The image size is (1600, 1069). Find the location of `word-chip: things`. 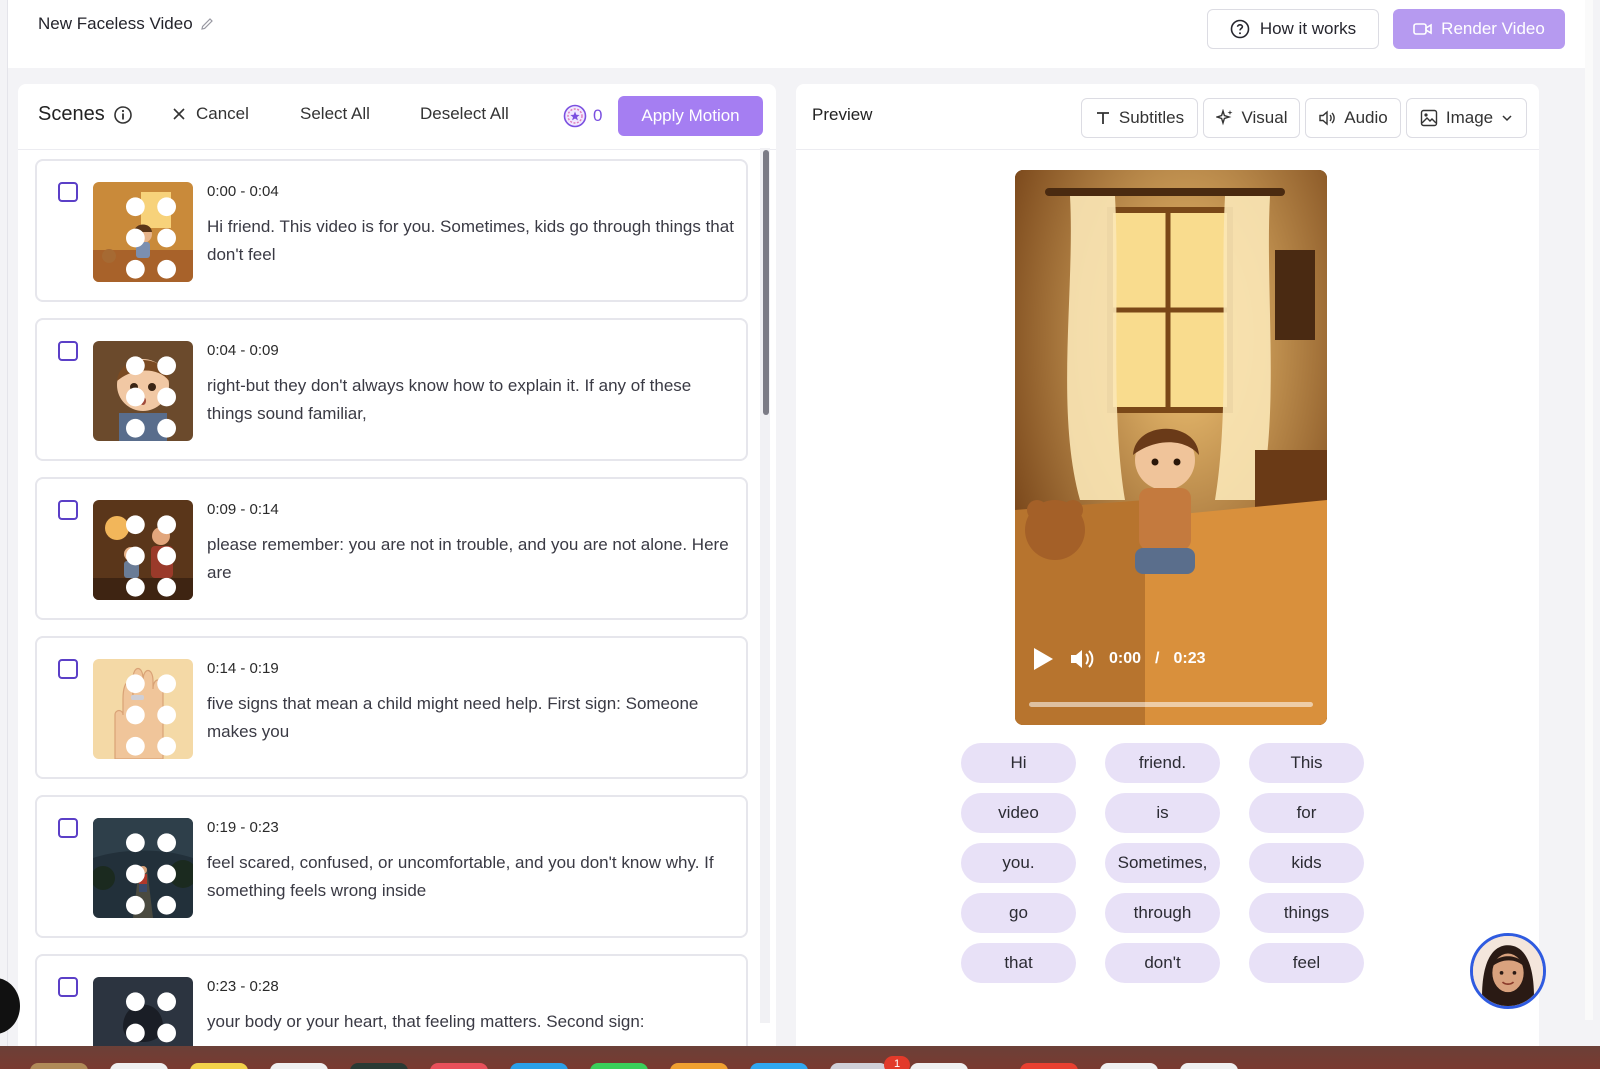

word-chip: things is located at coordinates (1306, 913).